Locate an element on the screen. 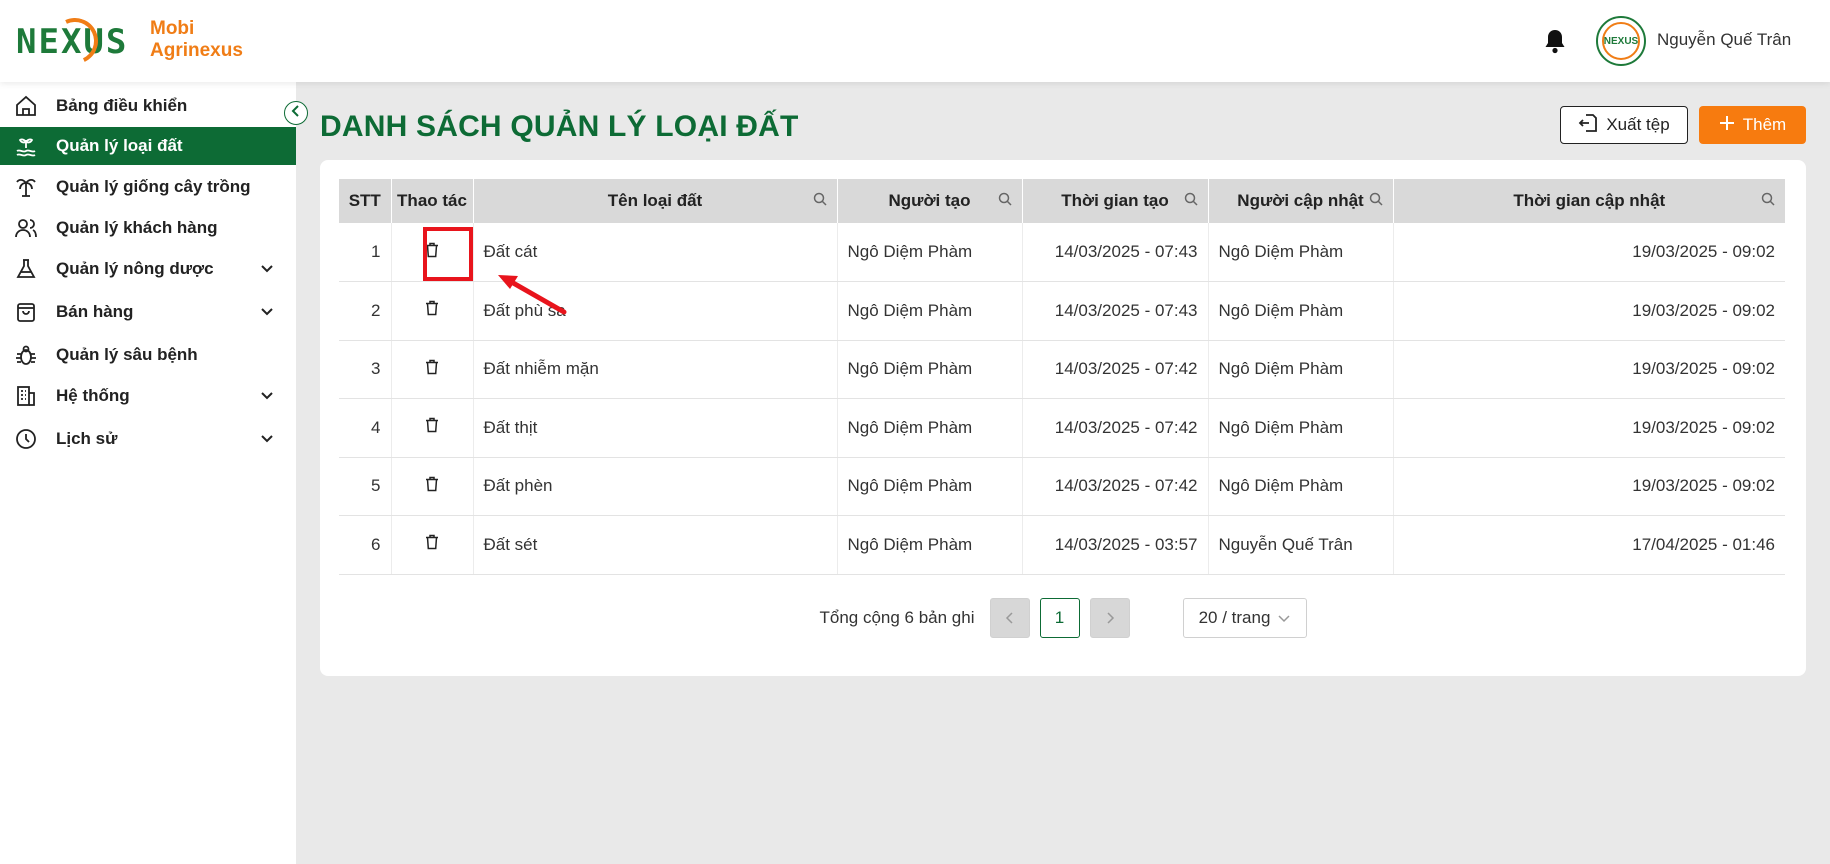 The height and width of the screenshot is (864, 1830). building-icon is located at coordinates (26, 396).